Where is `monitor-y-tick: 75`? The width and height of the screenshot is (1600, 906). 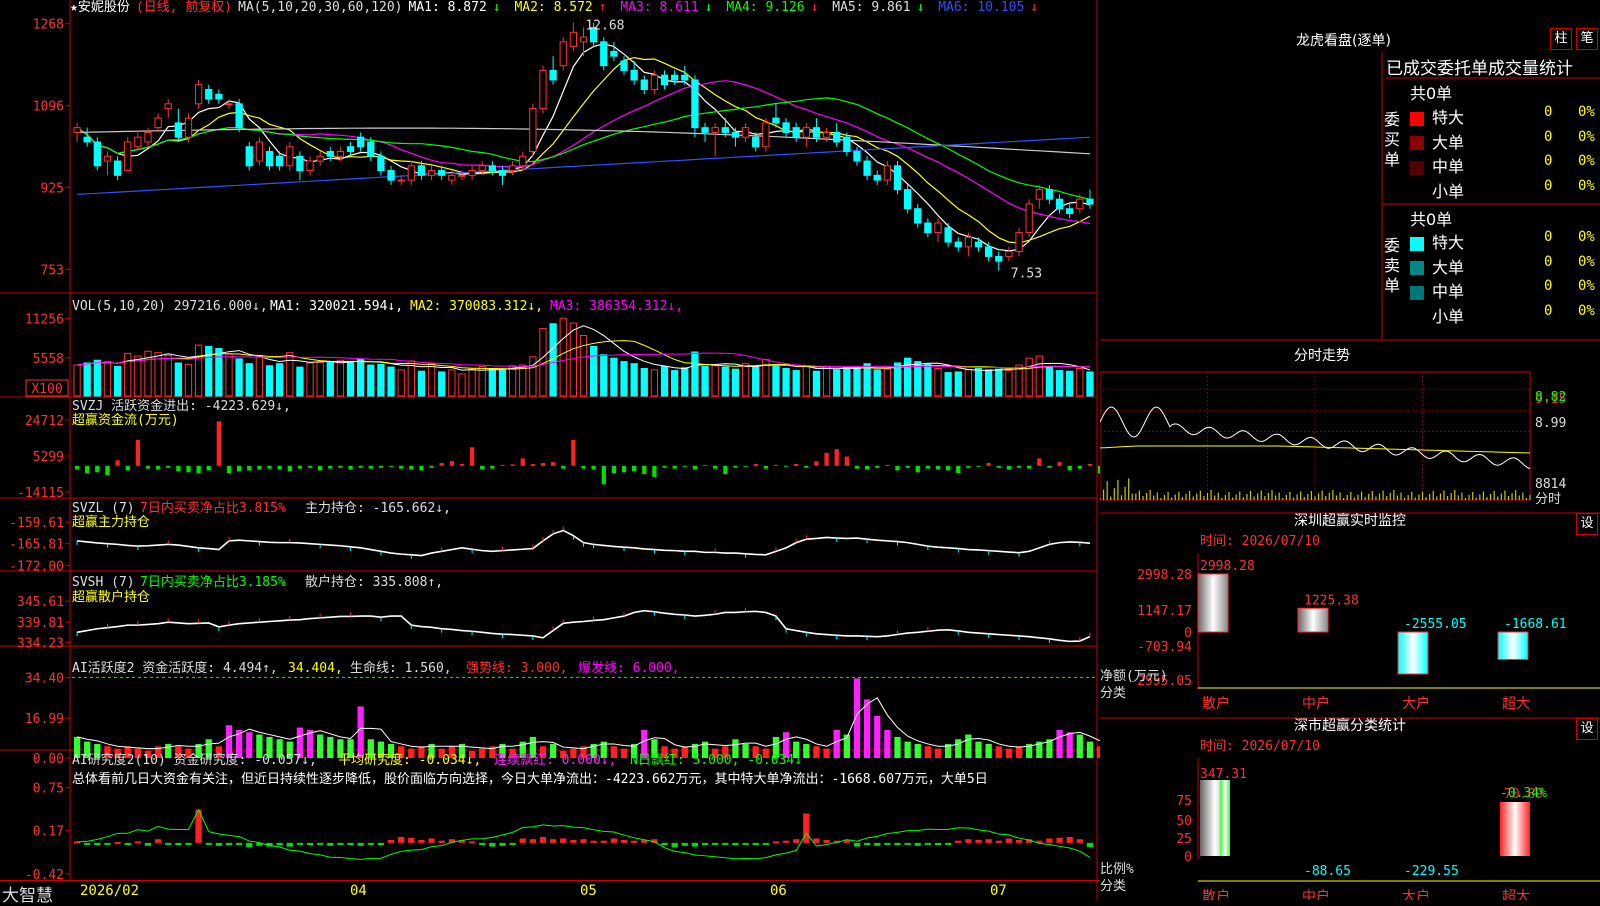
monitor-y-tick: 75 is located at coordinates (1184, 801).